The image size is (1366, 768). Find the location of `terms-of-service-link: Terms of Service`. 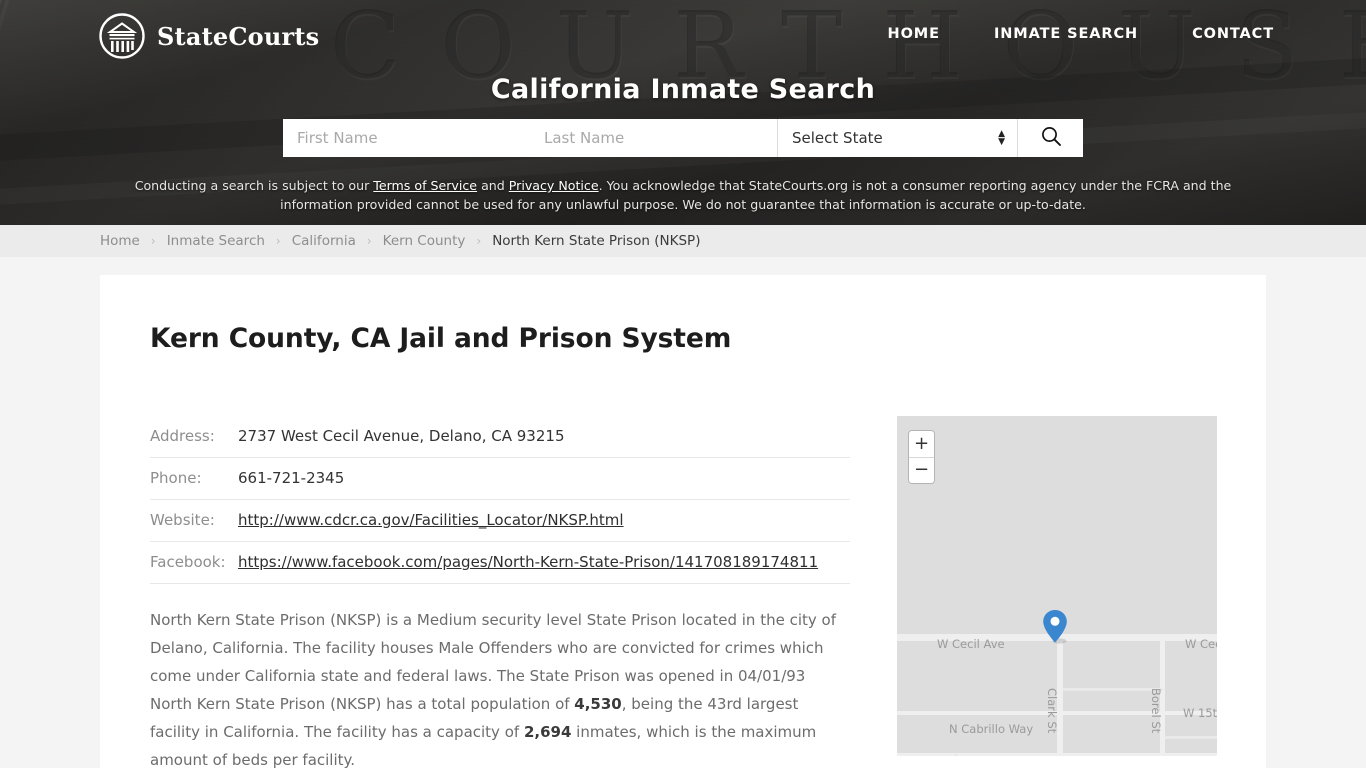

terms-of-service-link: Terms of Service is located at coordinates (425, 185).